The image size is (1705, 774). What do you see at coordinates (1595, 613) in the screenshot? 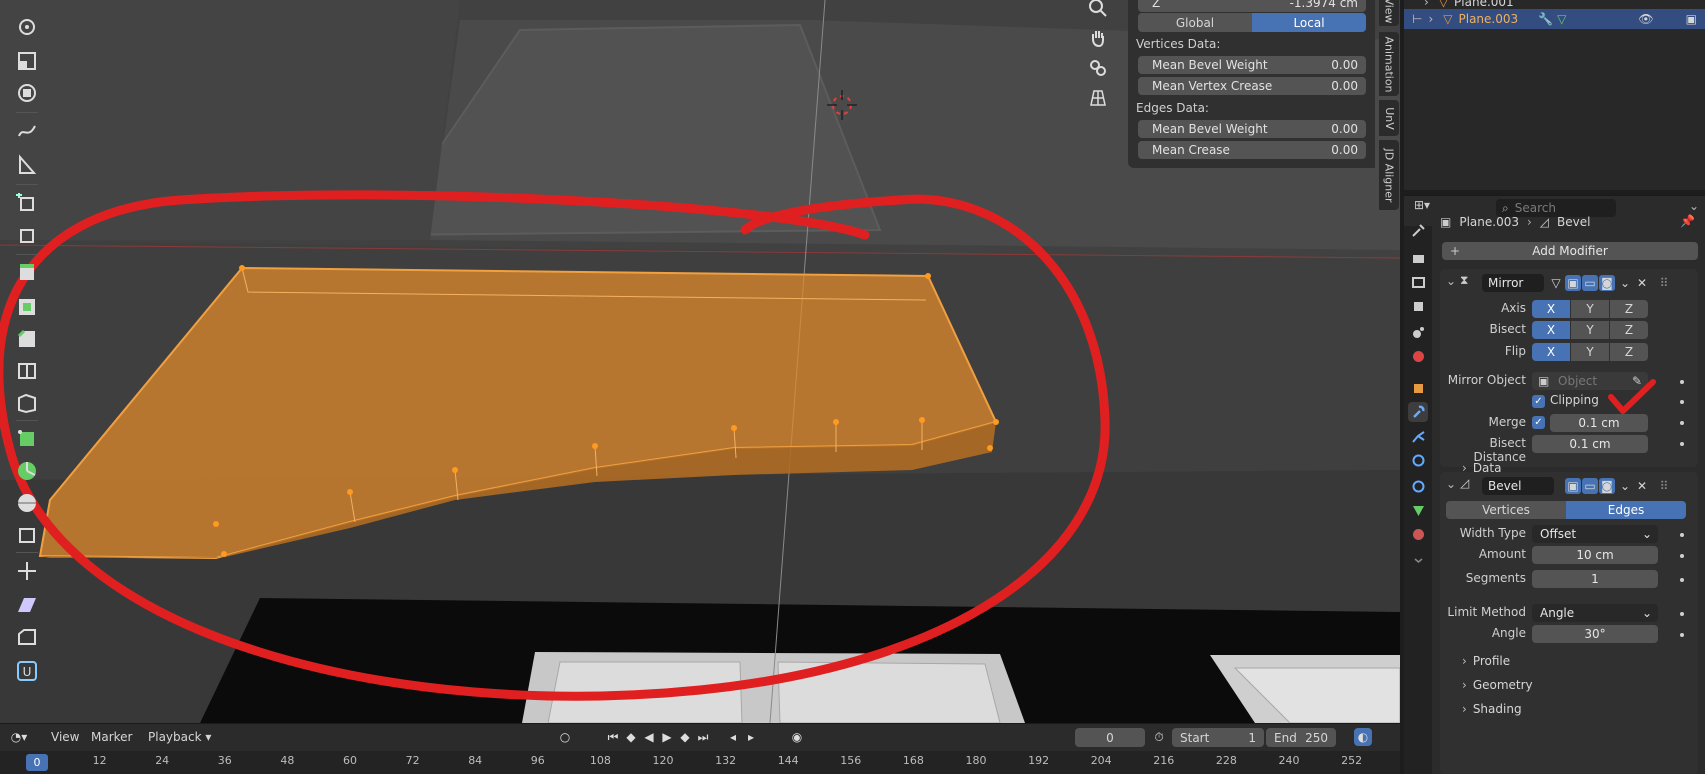
I see `limit-method-select: Angle ⌄` at bounding box center [1595, 613].